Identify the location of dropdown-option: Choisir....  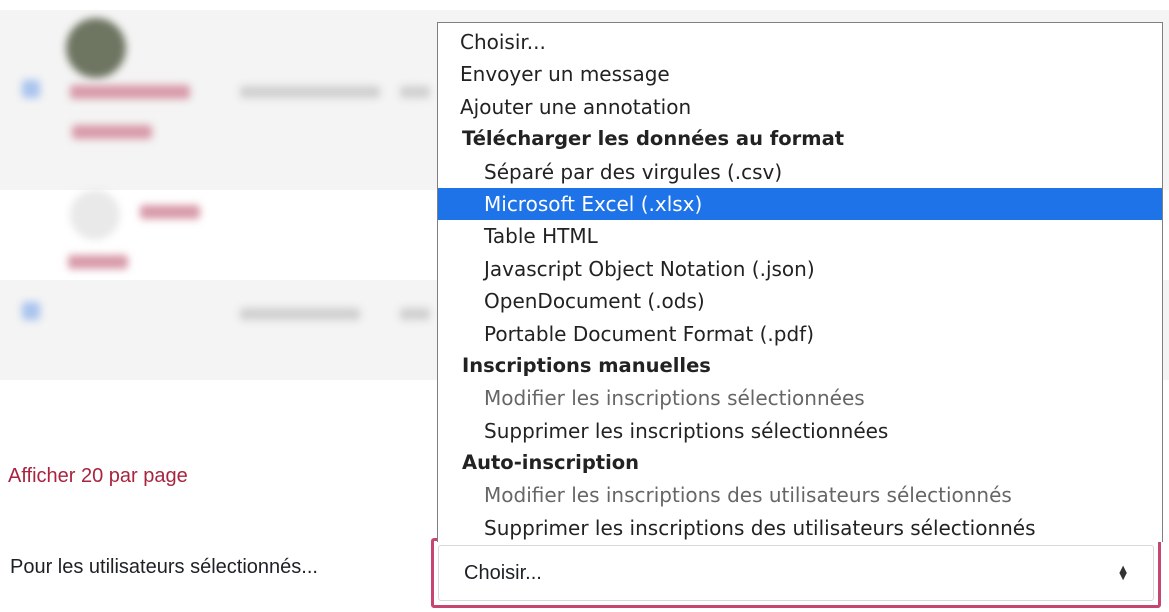
(800, 42).